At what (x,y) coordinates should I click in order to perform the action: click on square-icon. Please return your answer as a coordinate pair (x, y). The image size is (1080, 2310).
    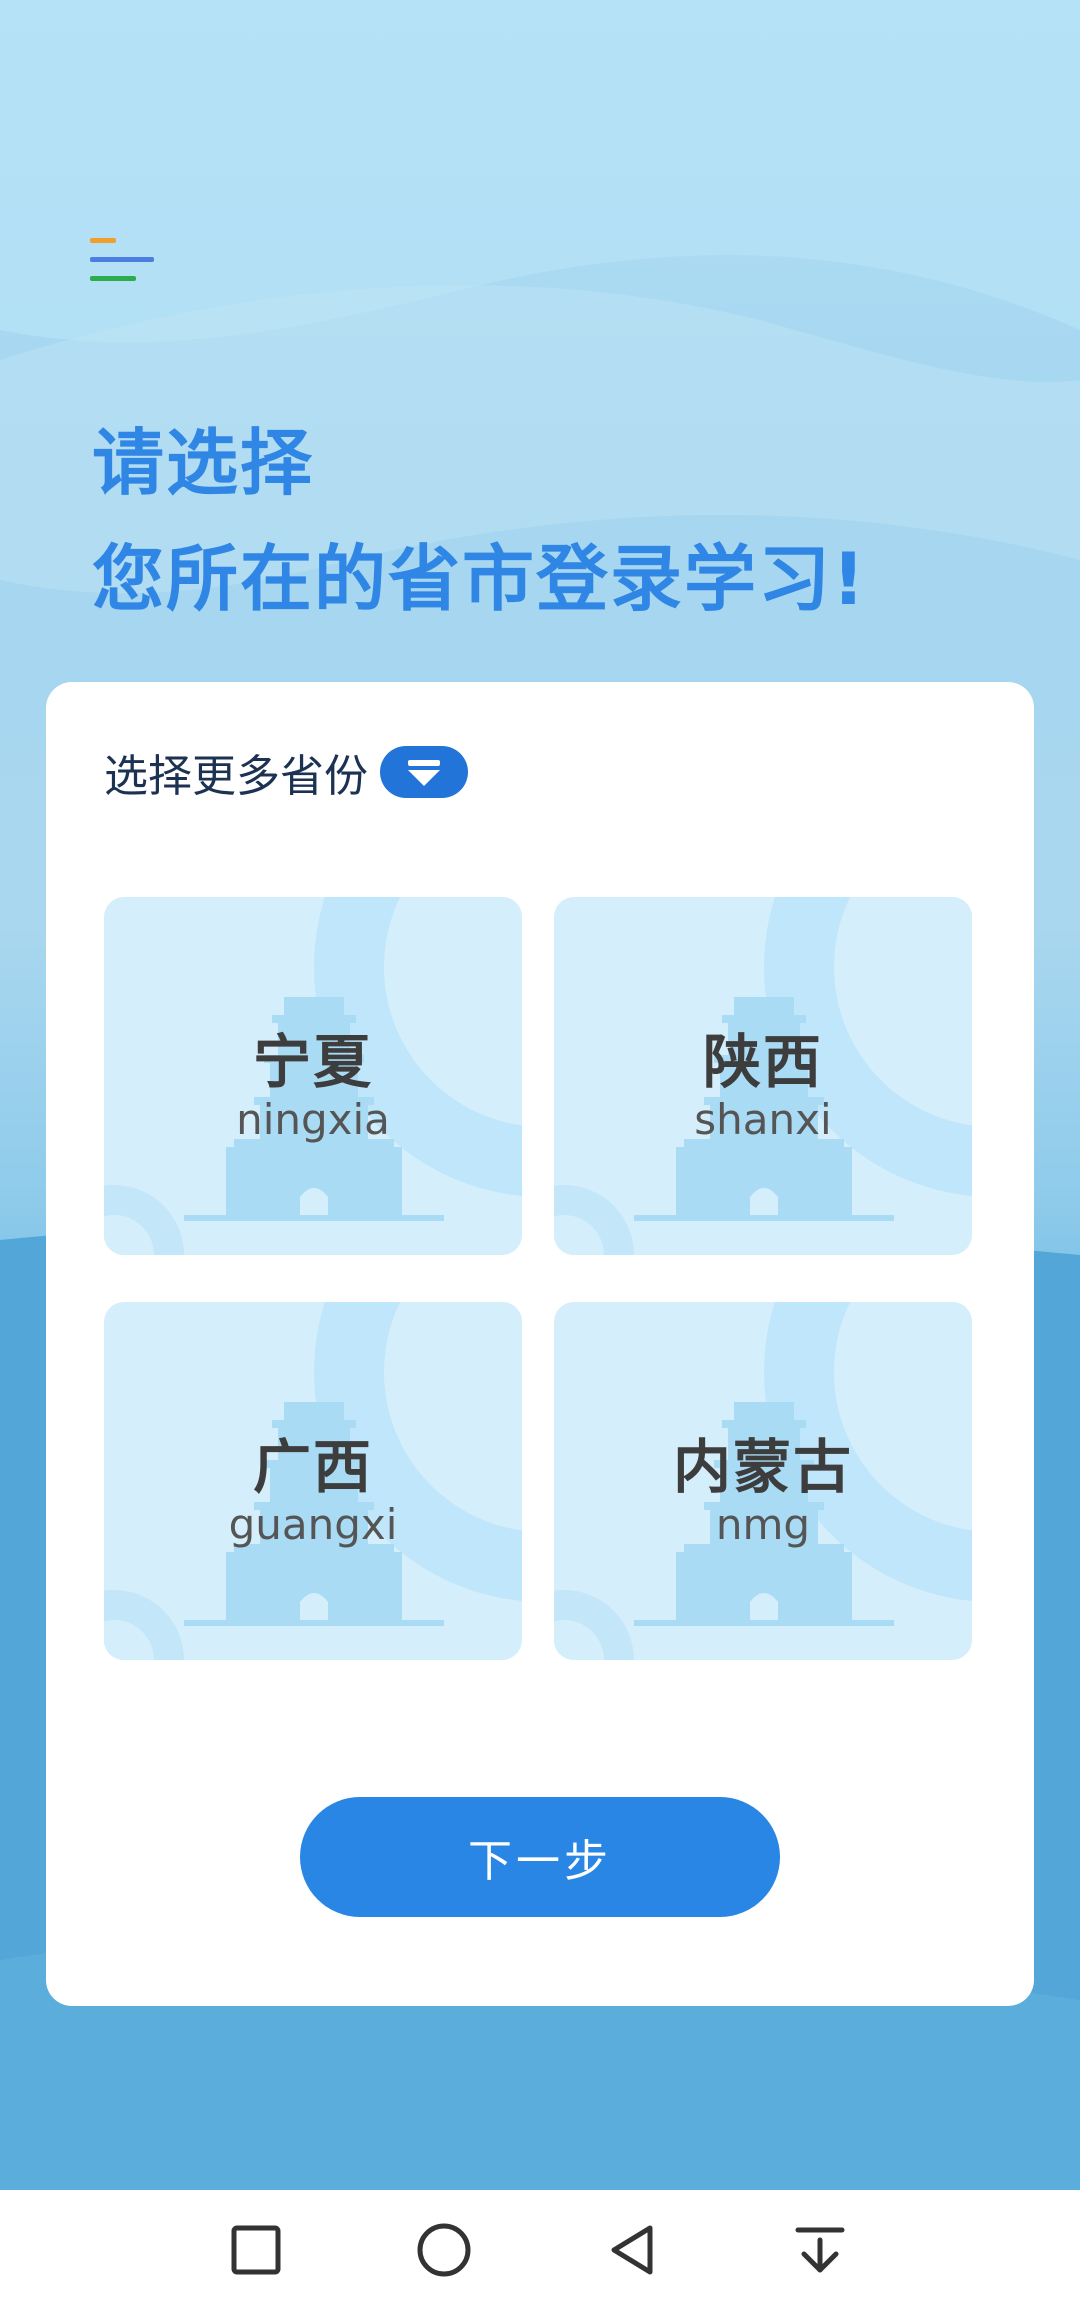
    Looking at the image, I should click on (256, 2250).